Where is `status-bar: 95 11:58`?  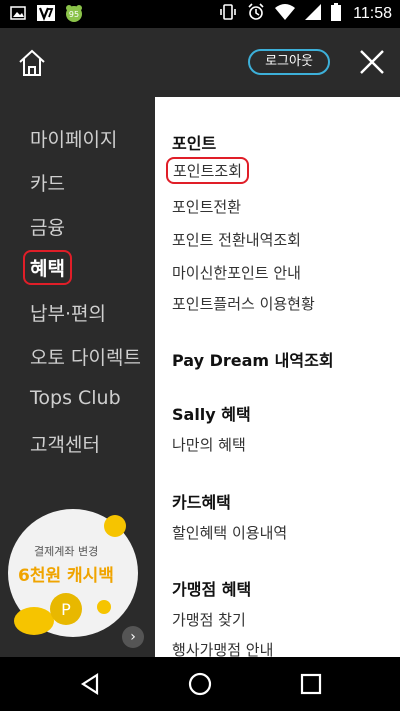
status-bar: 95 11:58 is located at coordinates (200, 14).